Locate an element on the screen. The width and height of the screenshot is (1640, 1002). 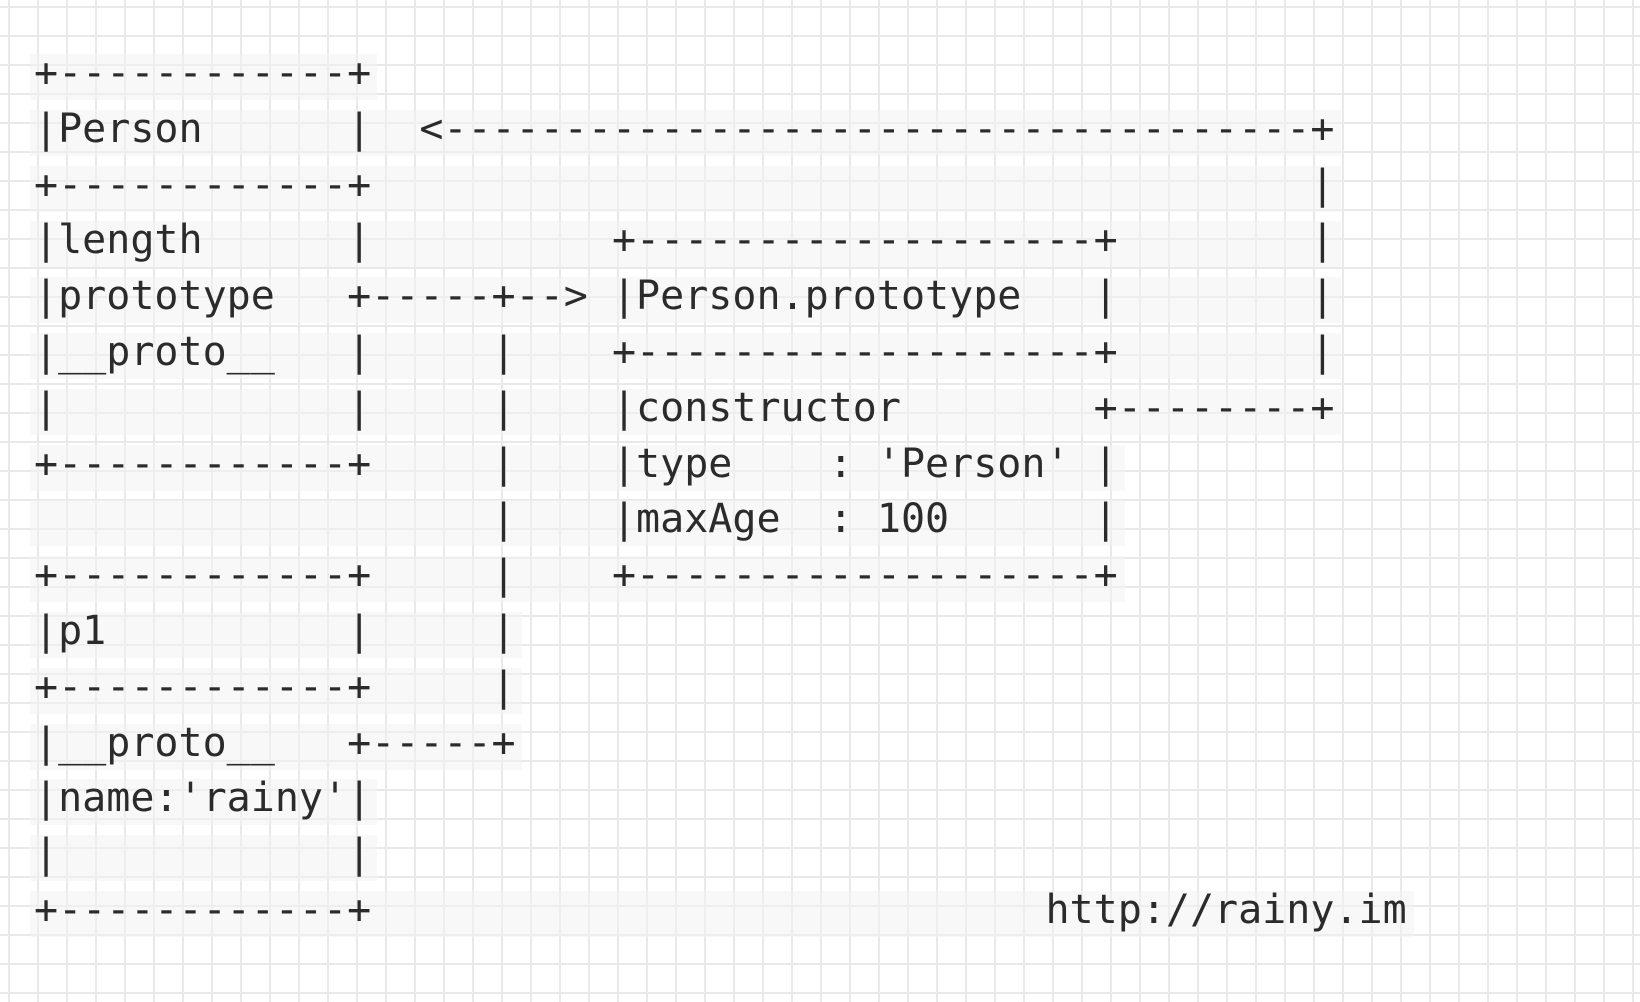
p1-empty-row: | | is located at coordinates (203, 854).